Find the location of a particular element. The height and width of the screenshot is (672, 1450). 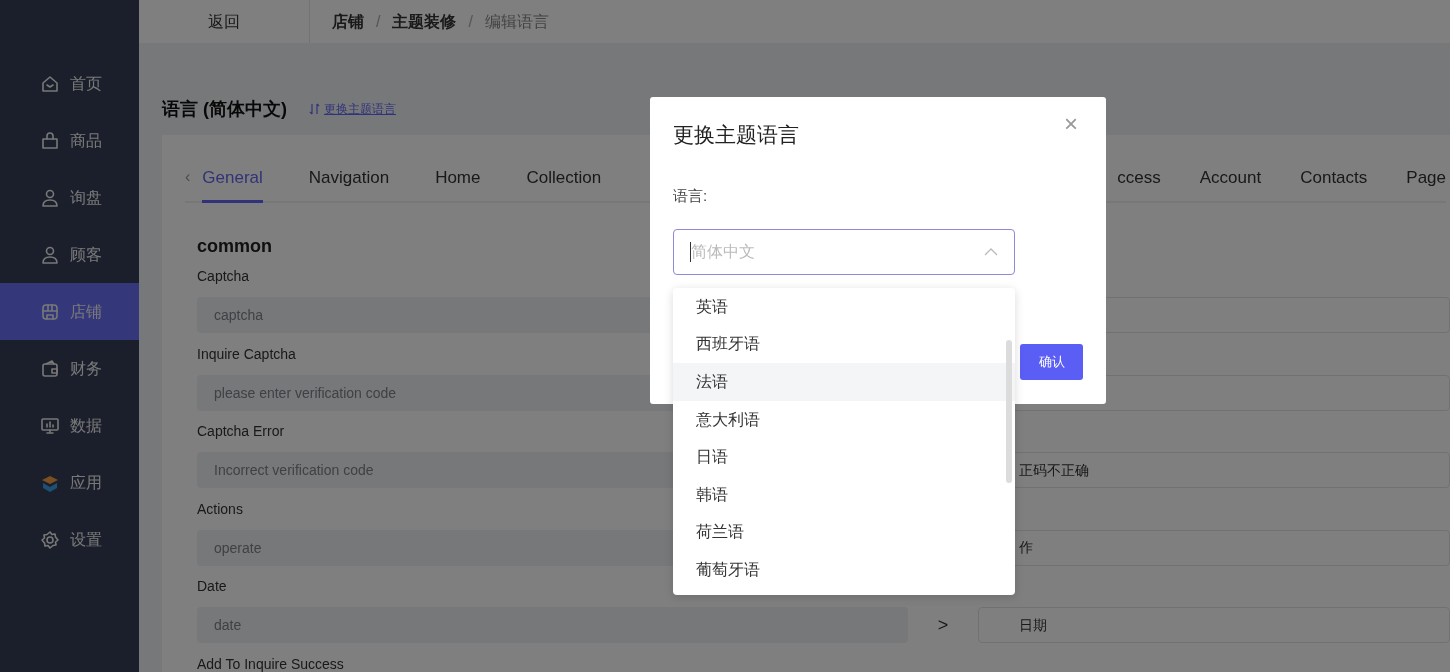

sidebar-item: 财务 is located at coordinates (69, 368).